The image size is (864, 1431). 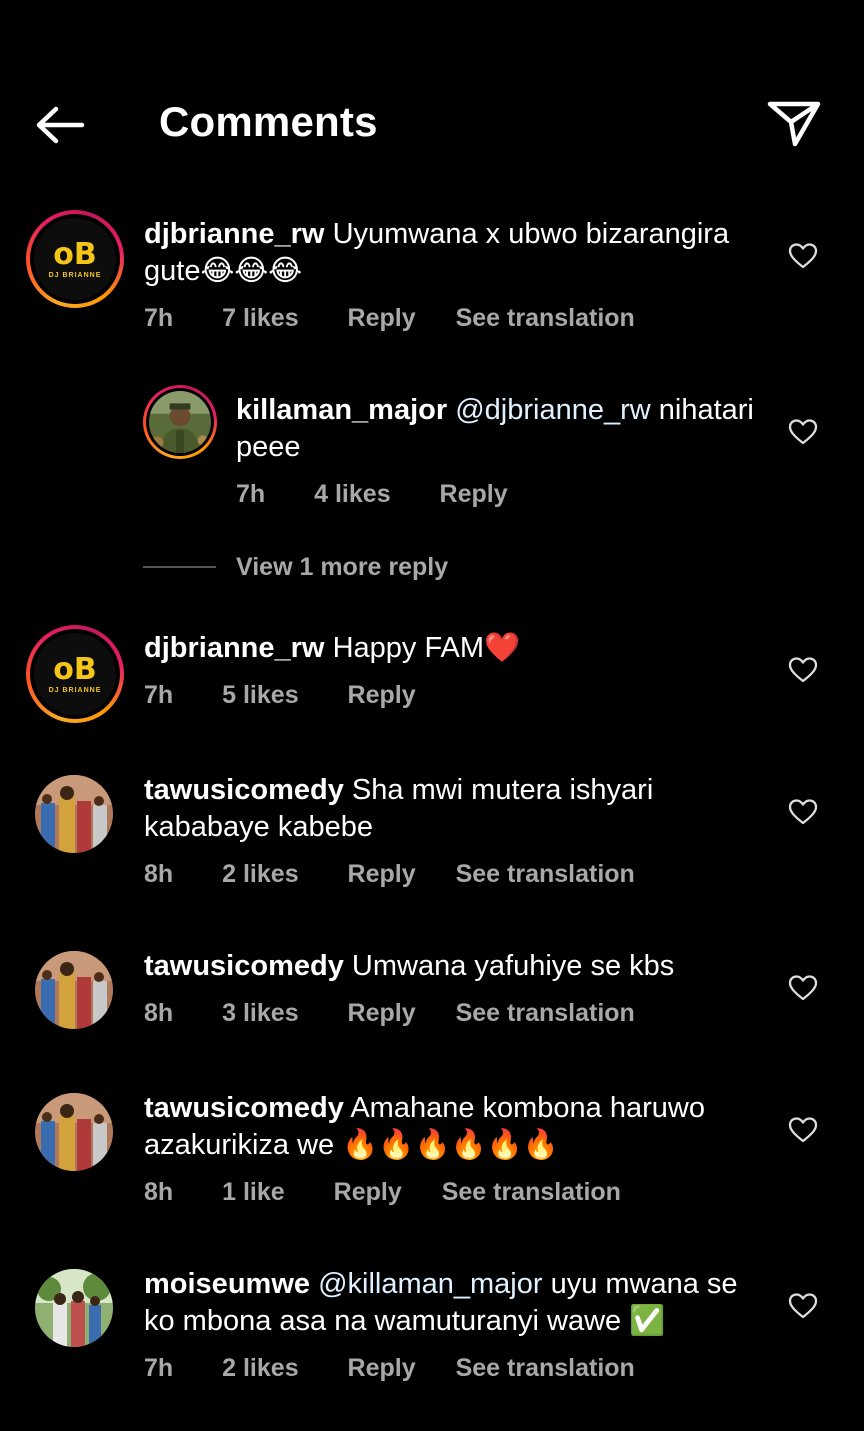 I want to click on comment-meta: 8h 1 like Reply See translation, so click(x=382, y=1192).